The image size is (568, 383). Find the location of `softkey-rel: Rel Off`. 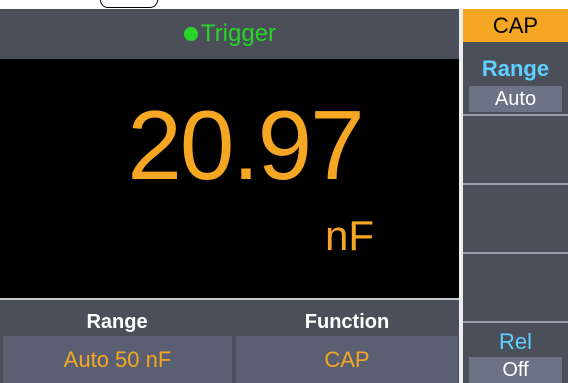

softkey-rel: Rel Off is located at coordinates (515, 353).